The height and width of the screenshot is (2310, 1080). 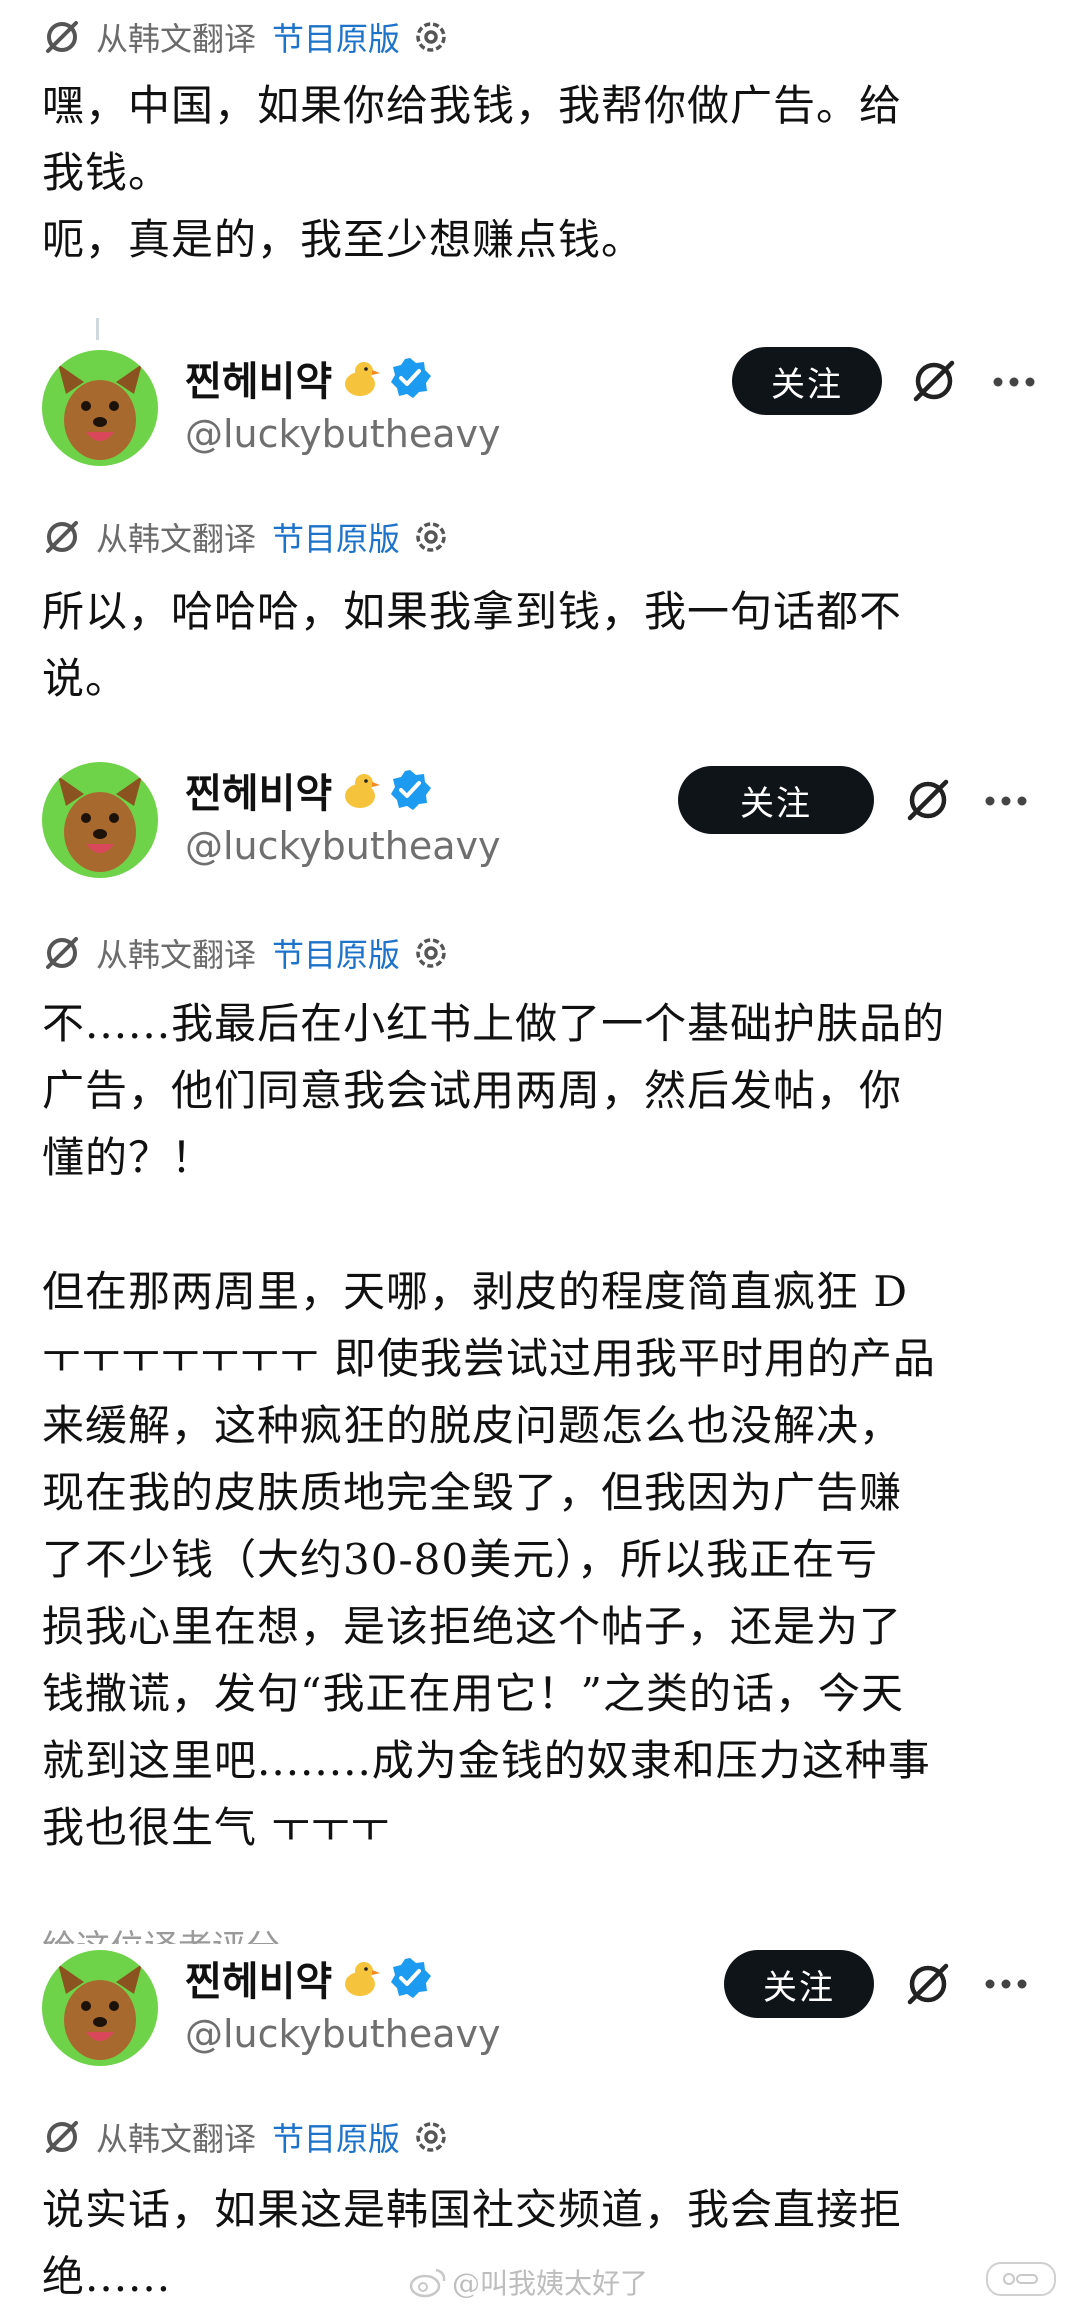 I want to click on text-line: 了不少钱（大约30-80美元），所以我正在亏, so click(x=460, y=1559).